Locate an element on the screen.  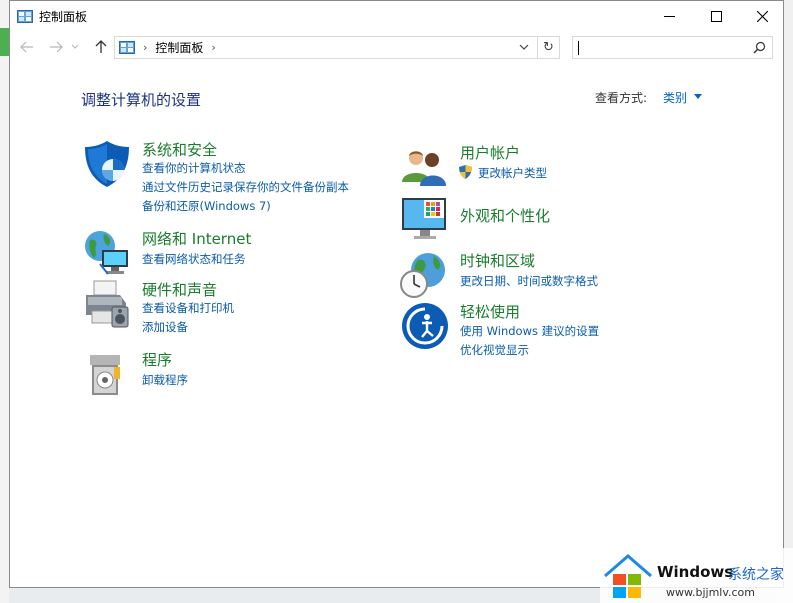
arrow-up-icon is located at coordinates (101, 46).